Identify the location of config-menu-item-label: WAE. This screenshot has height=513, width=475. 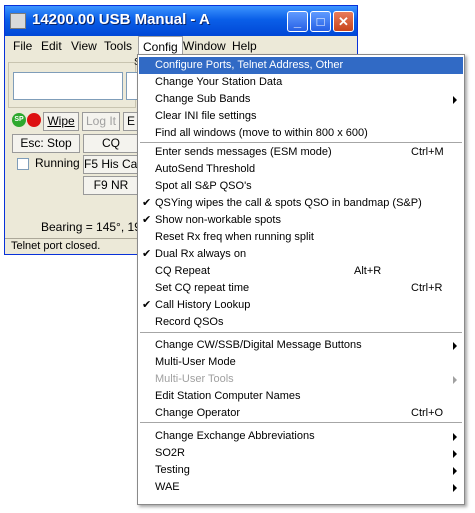
(167, 487).